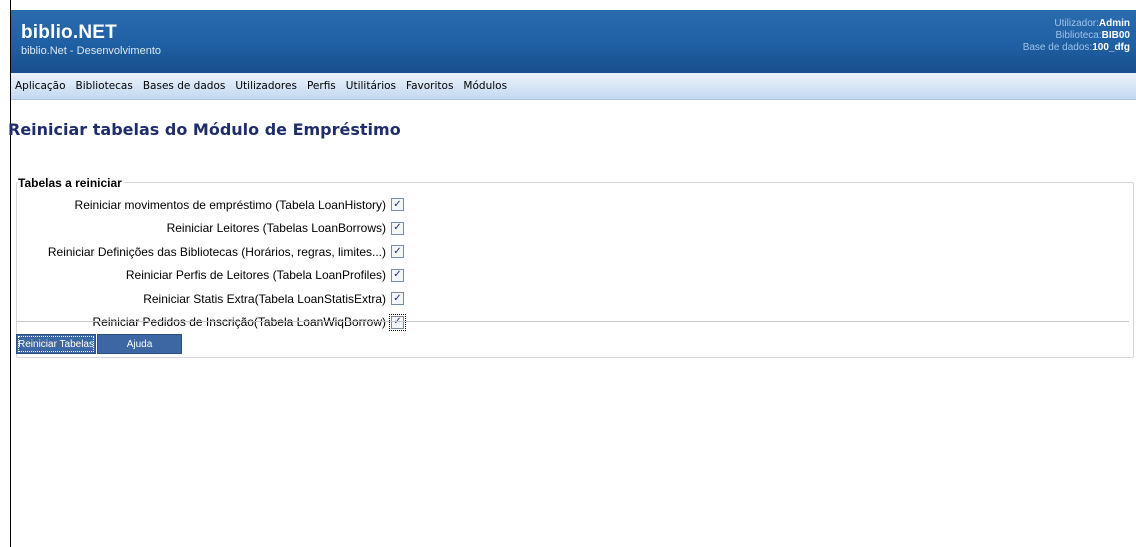  I want to click on user-label: Utilizador:, so click(1076, 23).